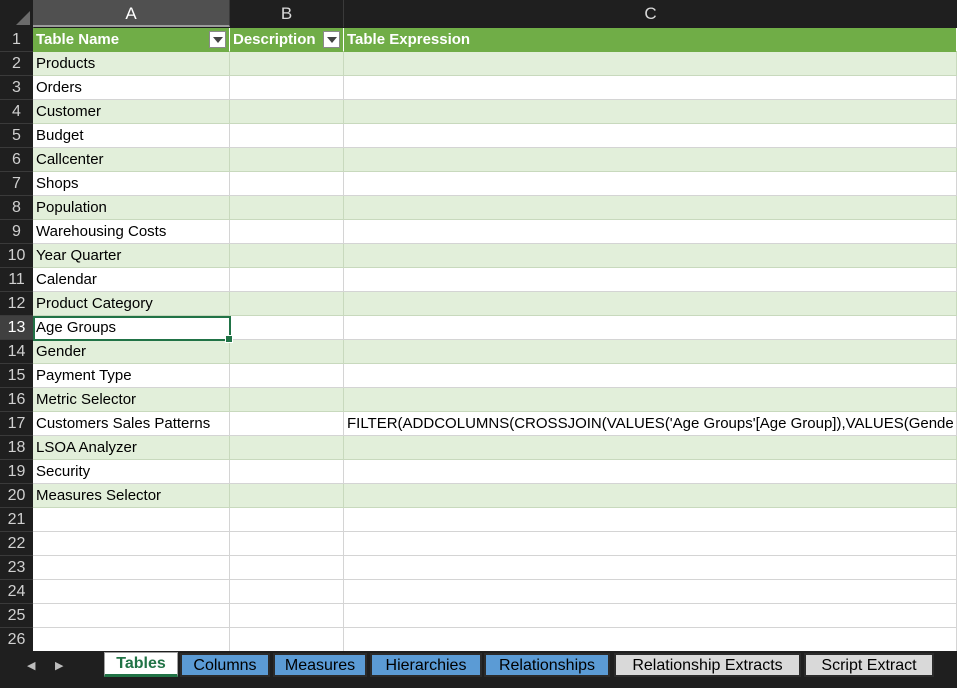 This screenshot has height=688, width=957. What do you see at coordinates (131, 13) in the screenshot?
I see `column-header-a: A` at bounding box center [131, 13].